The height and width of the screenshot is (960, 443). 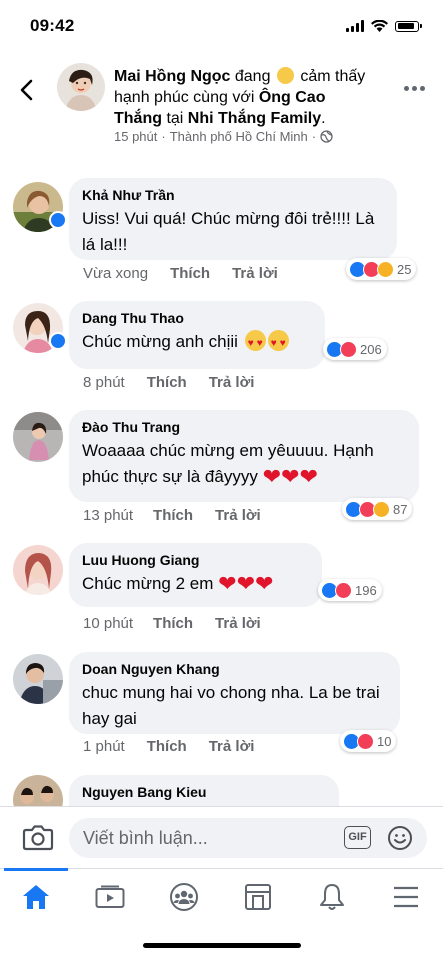 I want to click on camera-icon, so click(x=38, y=837).